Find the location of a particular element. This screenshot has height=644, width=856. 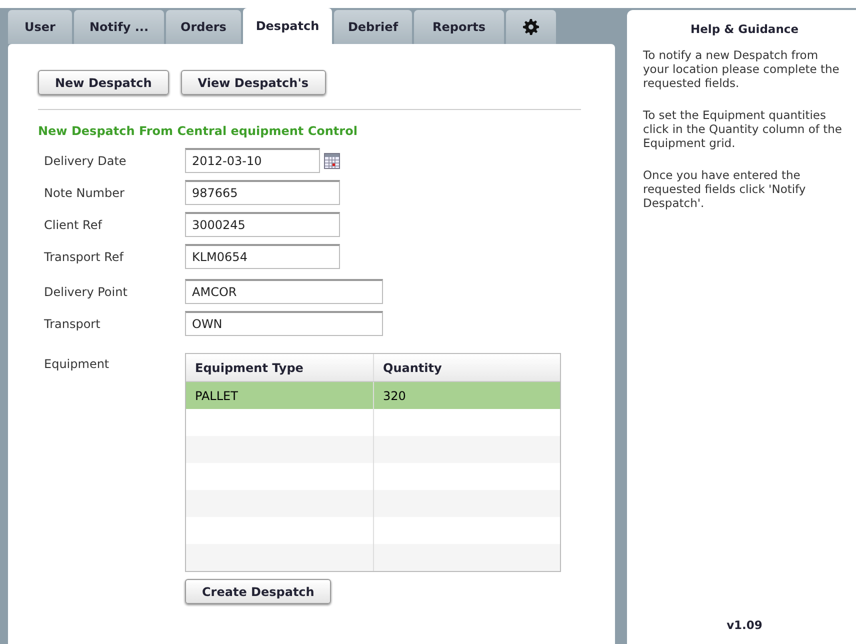

tab: Despatch is located at coordinates (287, 26).